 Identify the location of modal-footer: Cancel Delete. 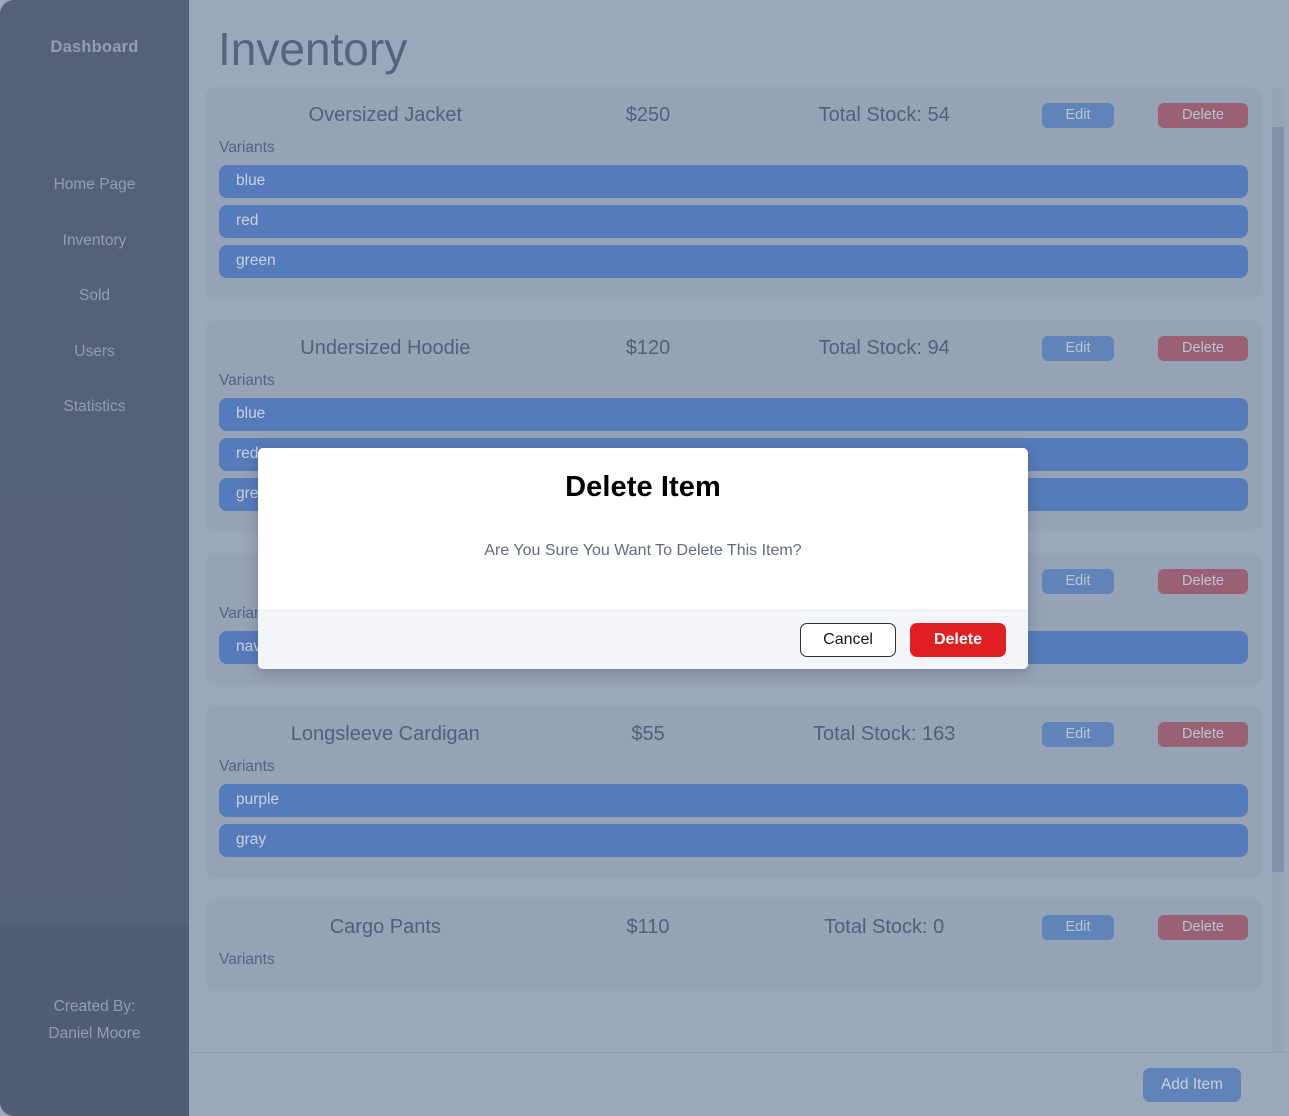
(643, 639).